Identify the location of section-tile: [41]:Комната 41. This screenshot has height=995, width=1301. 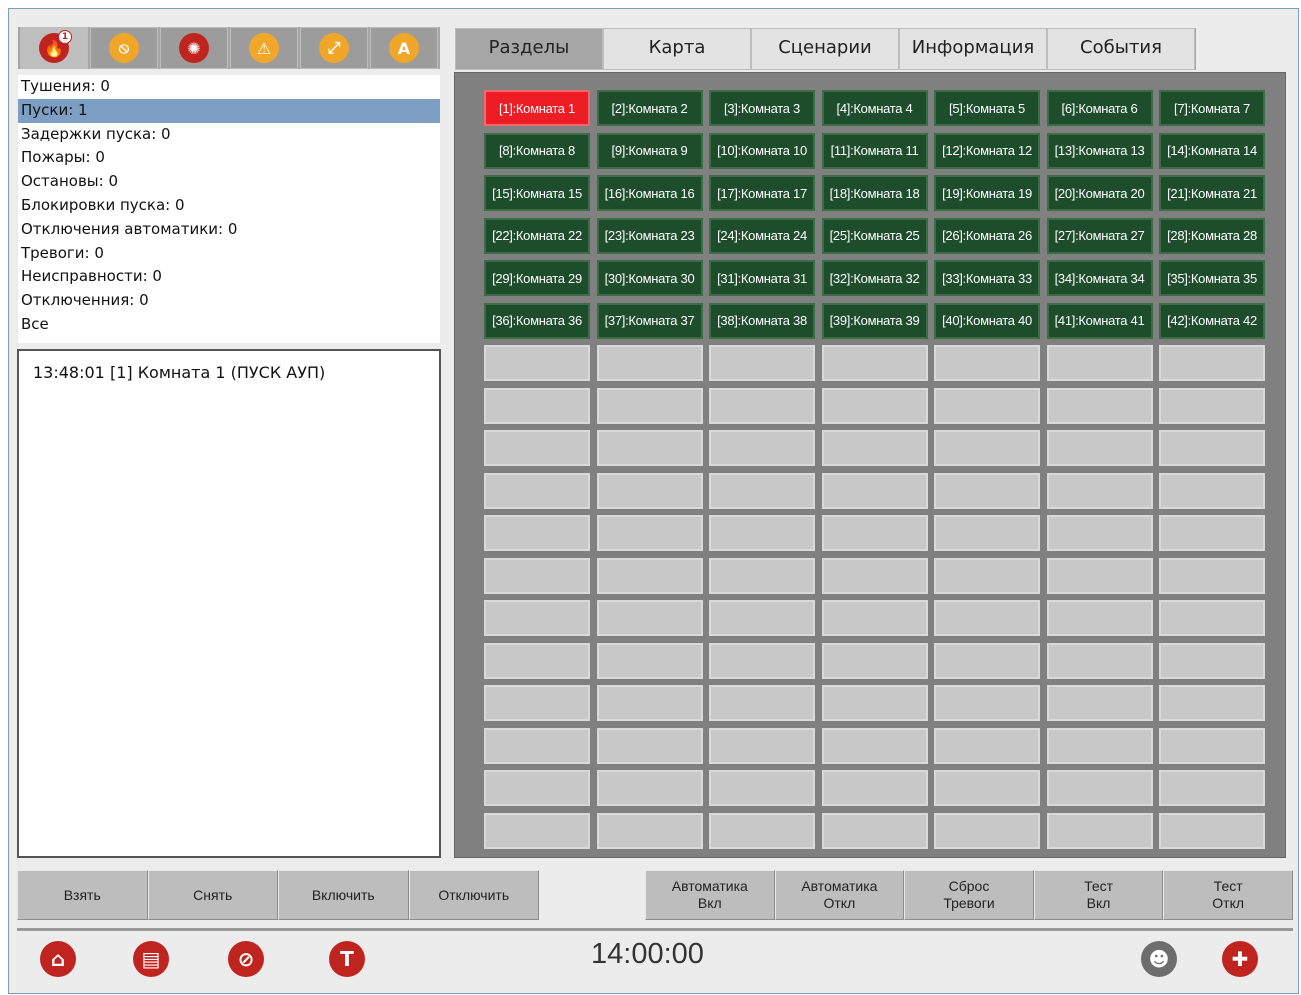
(1099, 320).